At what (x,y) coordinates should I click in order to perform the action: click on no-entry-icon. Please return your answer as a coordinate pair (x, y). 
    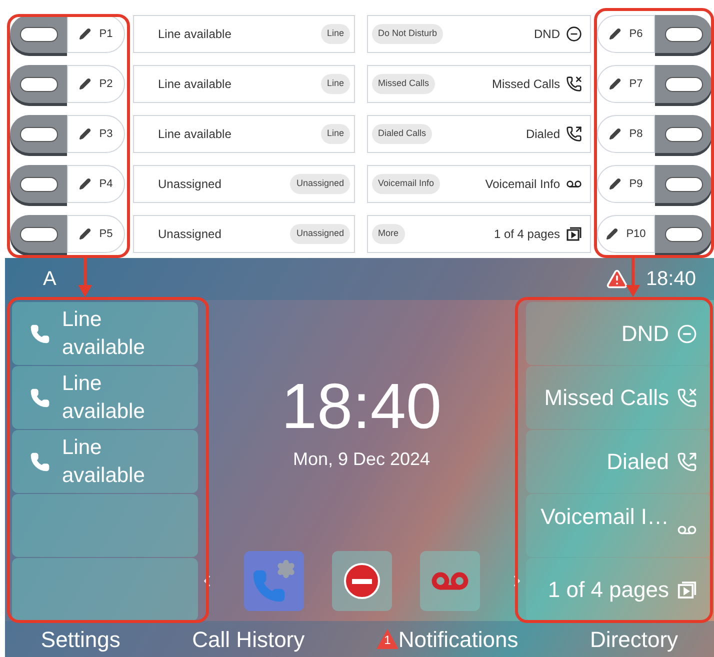
    Looking at the image, I should click on (362, 581).